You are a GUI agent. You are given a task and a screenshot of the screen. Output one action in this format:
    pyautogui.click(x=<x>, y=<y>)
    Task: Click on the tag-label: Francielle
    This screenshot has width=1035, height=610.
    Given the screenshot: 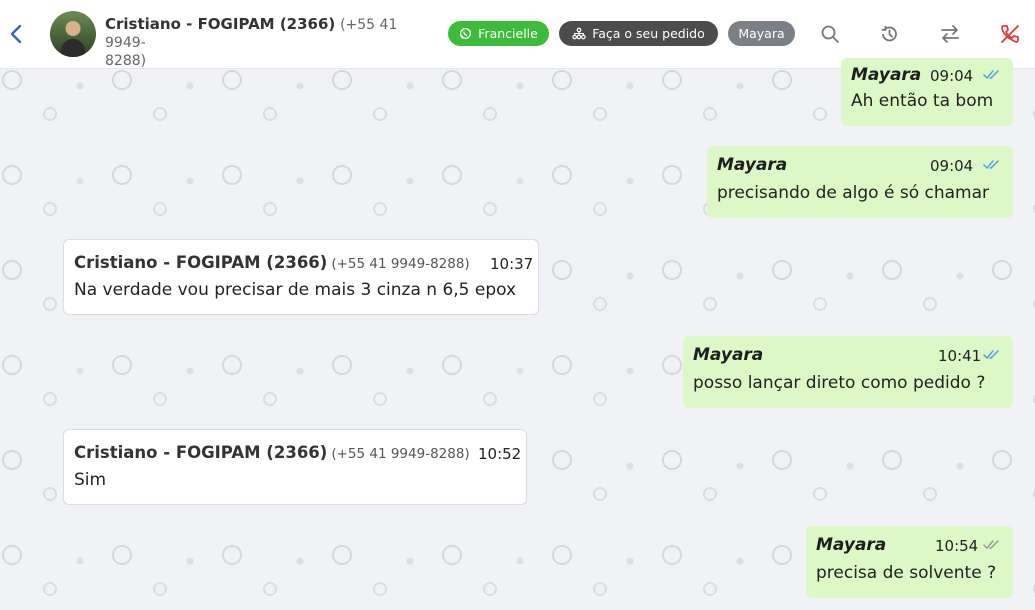 What is the action you would take?
    pyautogui.click(x=508, y=33)
    